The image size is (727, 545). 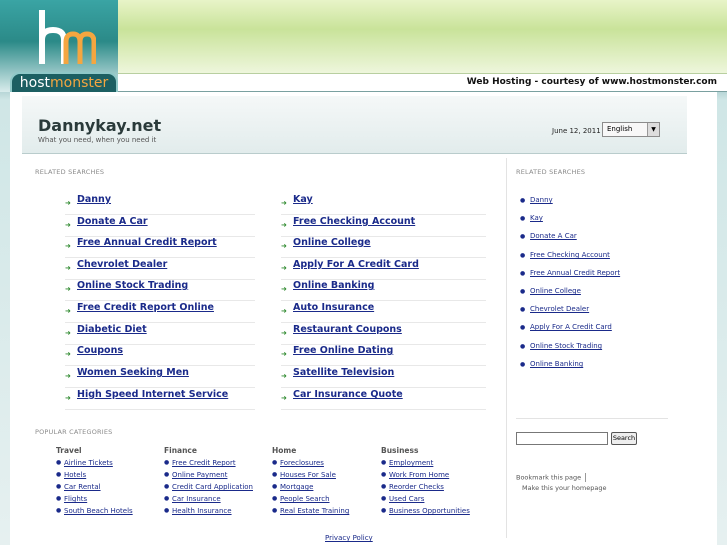 I want to click on category-link: ● Credit Card Application, so click(x=208, y=487).